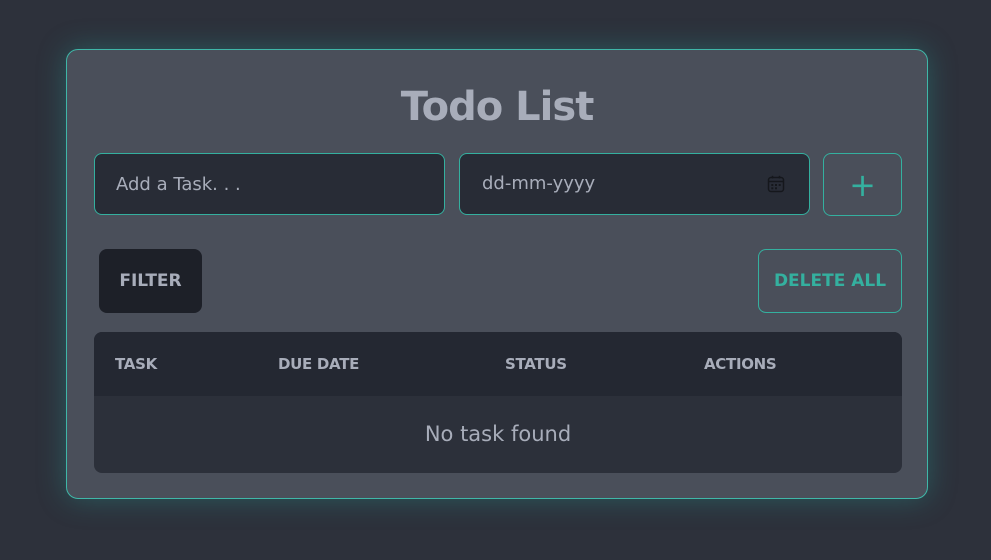 This screenshot has height=560, width=991. What do you see at coordinates (539, 183) in the screenshot?
I see `date-placeholder: dd-mm-yyyy` at bounding box center [539, 183].